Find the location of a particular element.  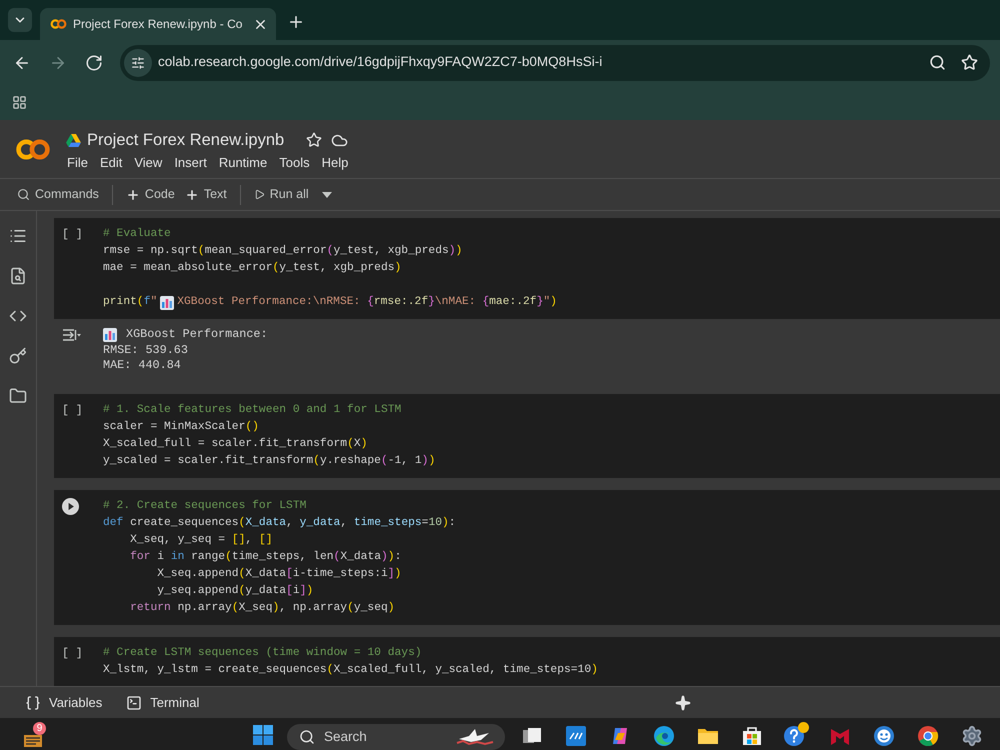

code-line: X_seq.append(X_data[i-time_steps:i]) is located at coordinates (279, 574).